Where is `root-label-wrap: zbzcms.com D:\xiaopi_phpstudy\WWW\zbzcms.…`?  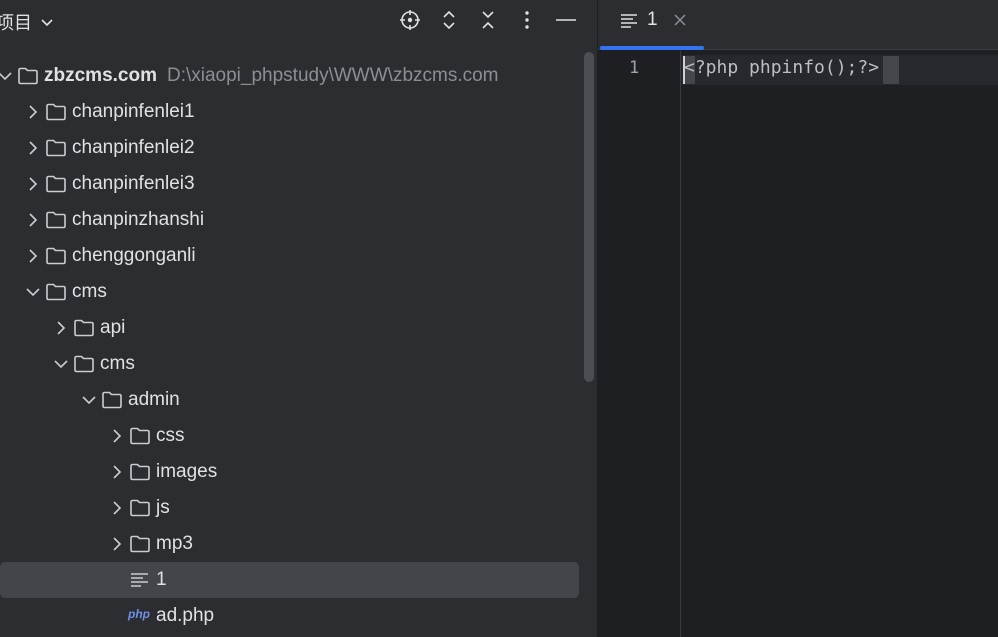 root-label-wrap: zbzcms.com D:\xiaopi_phpstudy\WWW\zbzcms.… is located at coordinates (271, 76).